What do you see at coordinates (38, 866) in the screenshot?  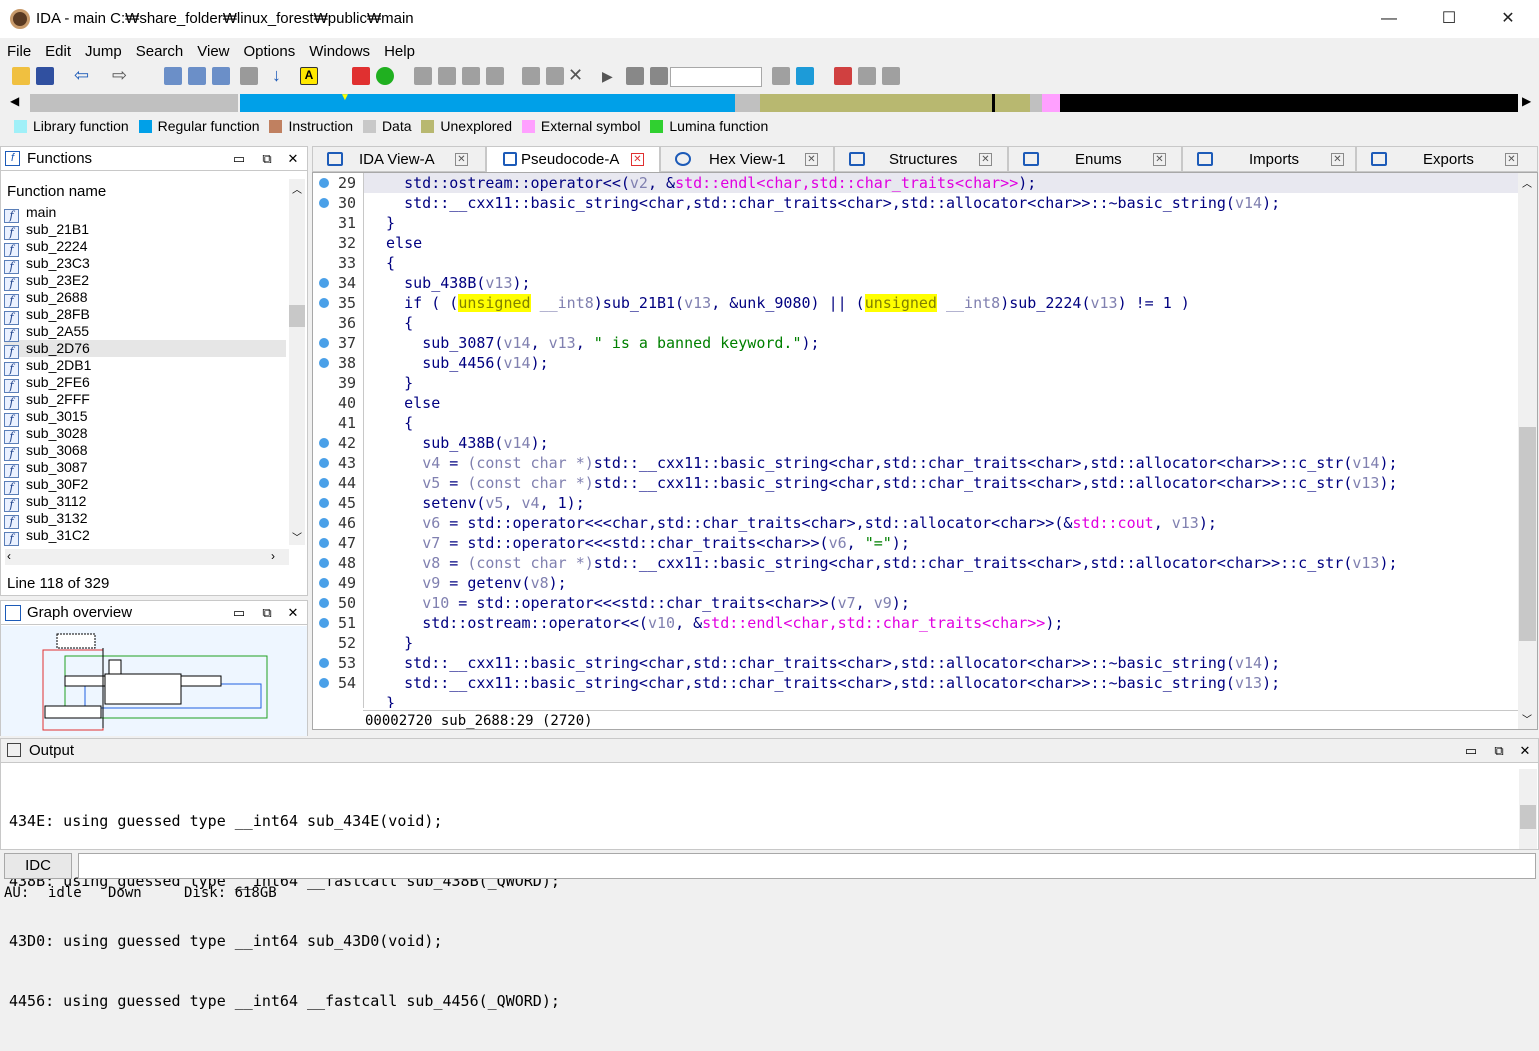 I see `idc-button: IDC` at bounding box center [38, 866].